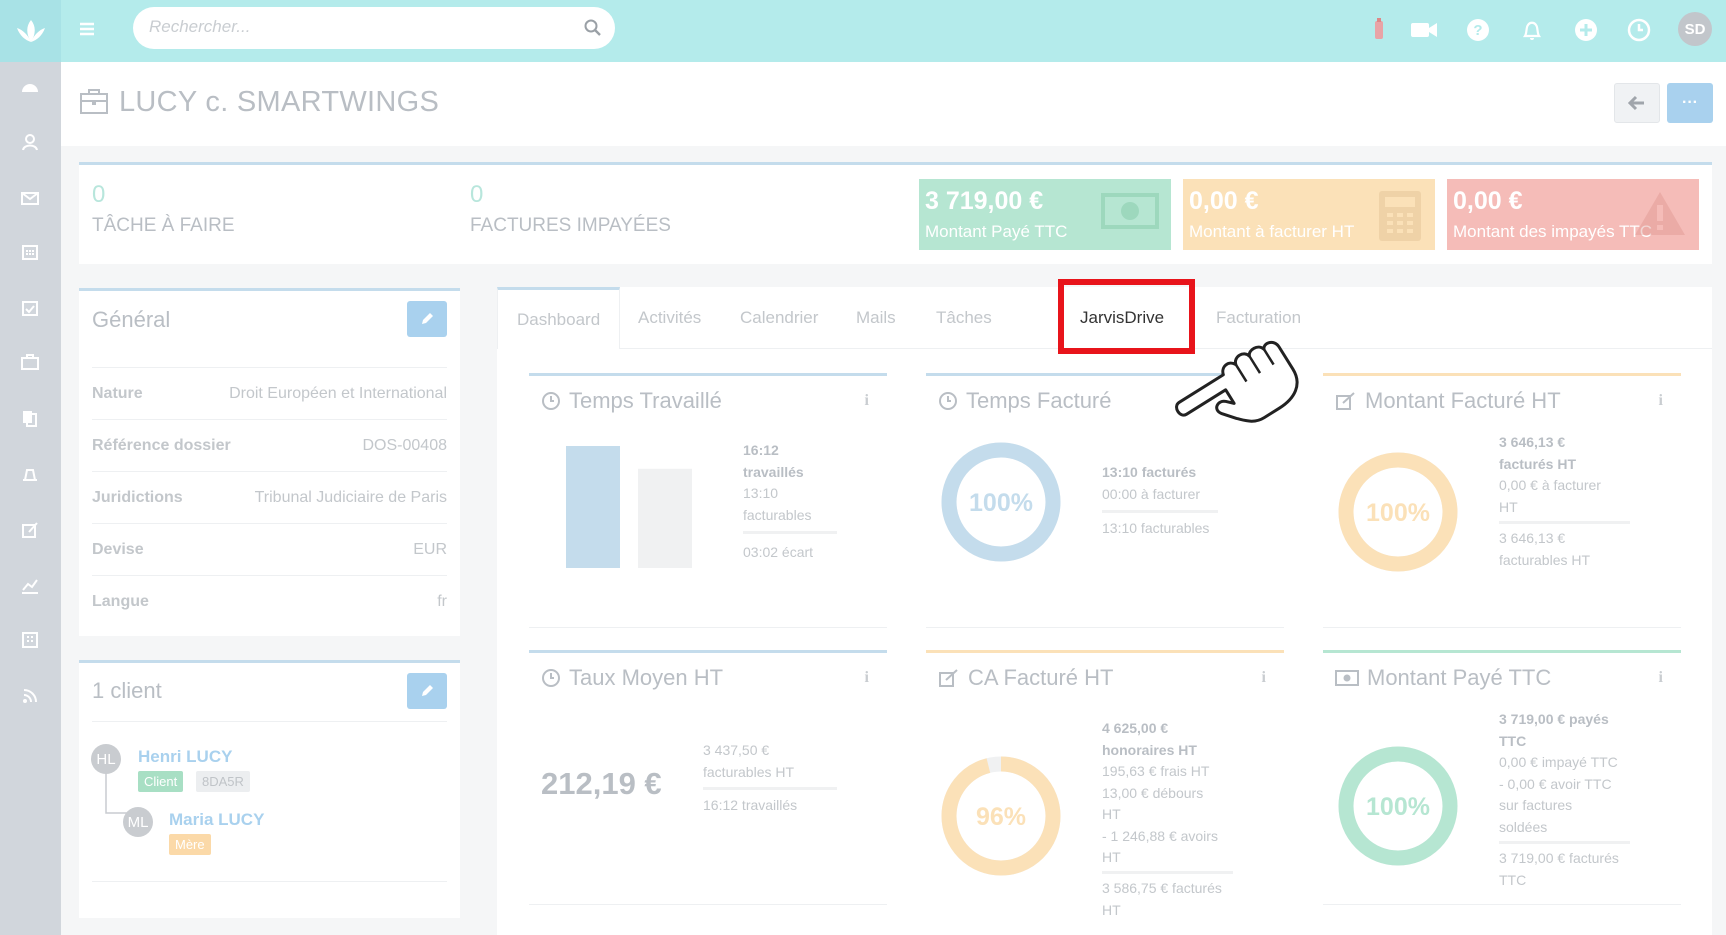  What do you see at coordinates (570, 225) in the screenshot?
I see `unpaid-label: FACTURES IMPAYÉES` at bounding box center [570, 225].